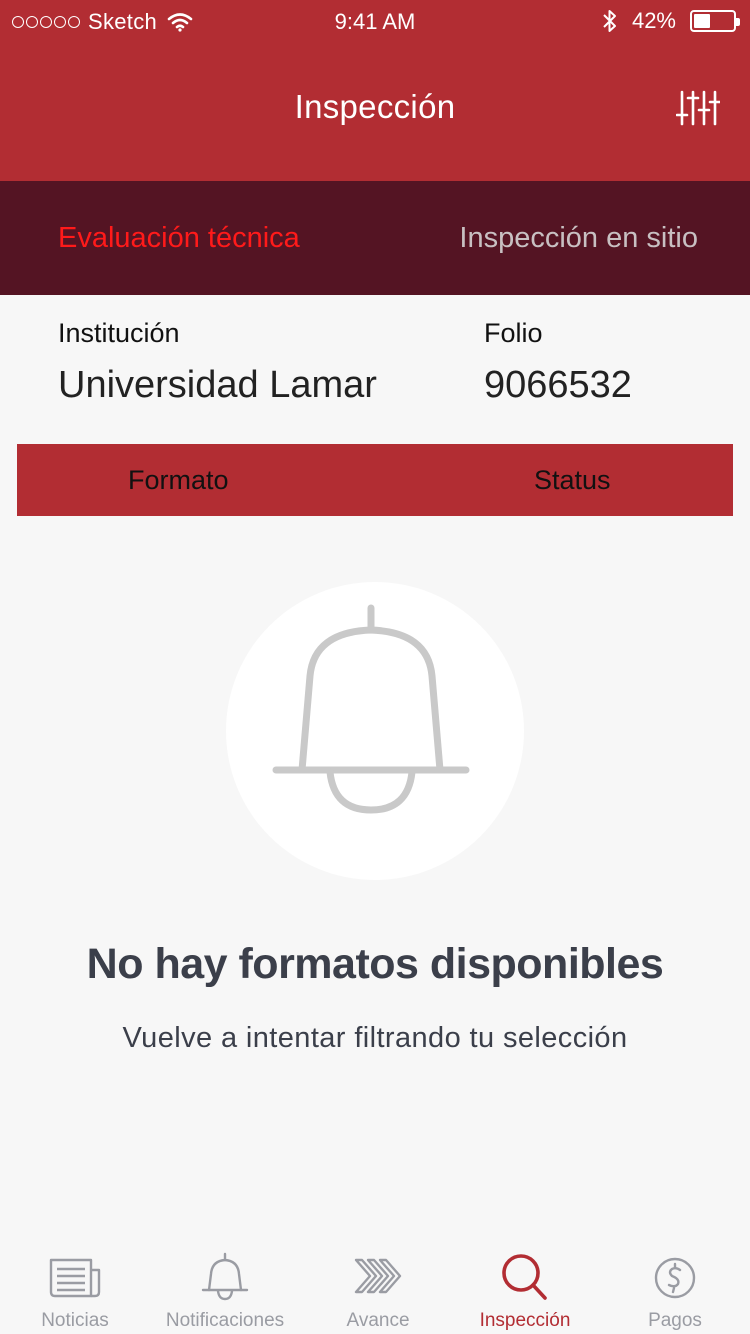  What do you see at coordinates (119, 333) in the screenshot?
I see `institucion-label: Institución` at bounding box center [119, 333].